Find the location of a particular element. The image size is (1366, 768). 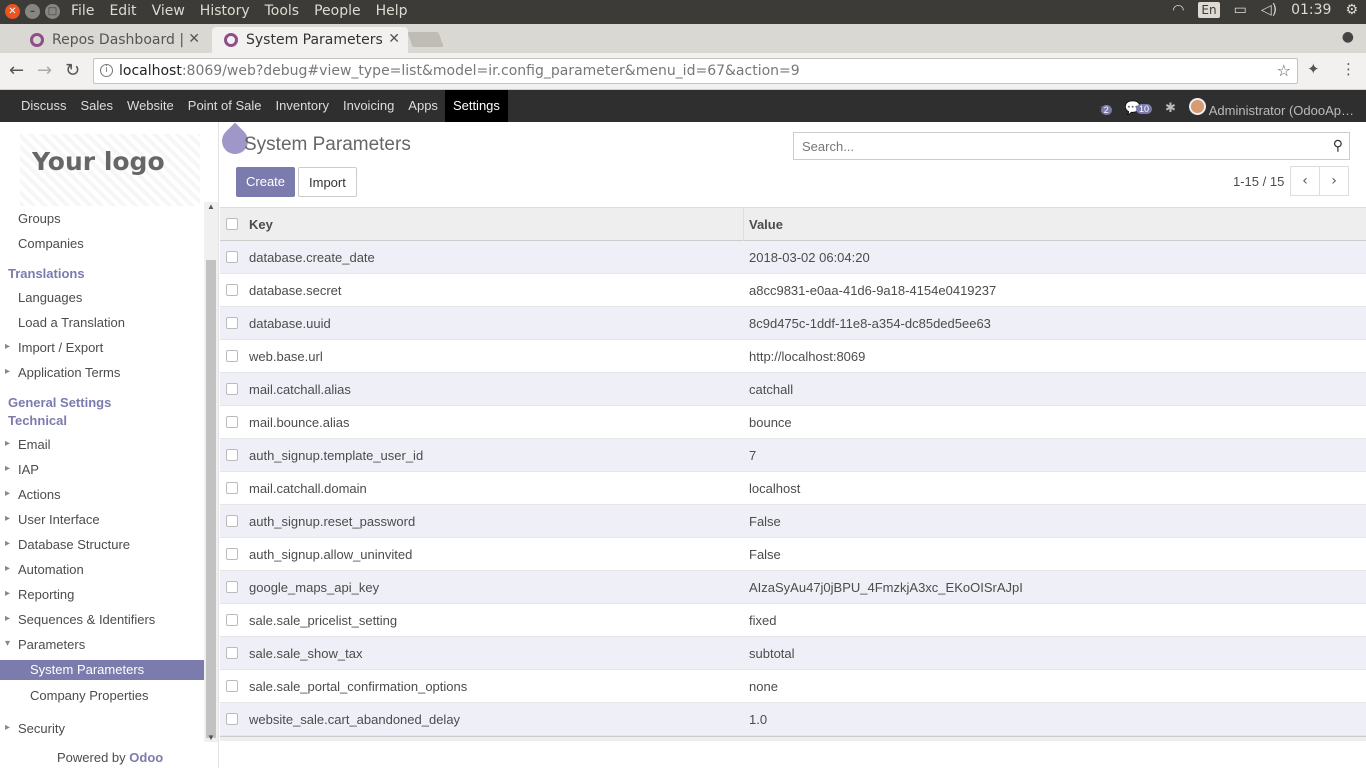

menu-view: View is located at coordinates (168, 11).